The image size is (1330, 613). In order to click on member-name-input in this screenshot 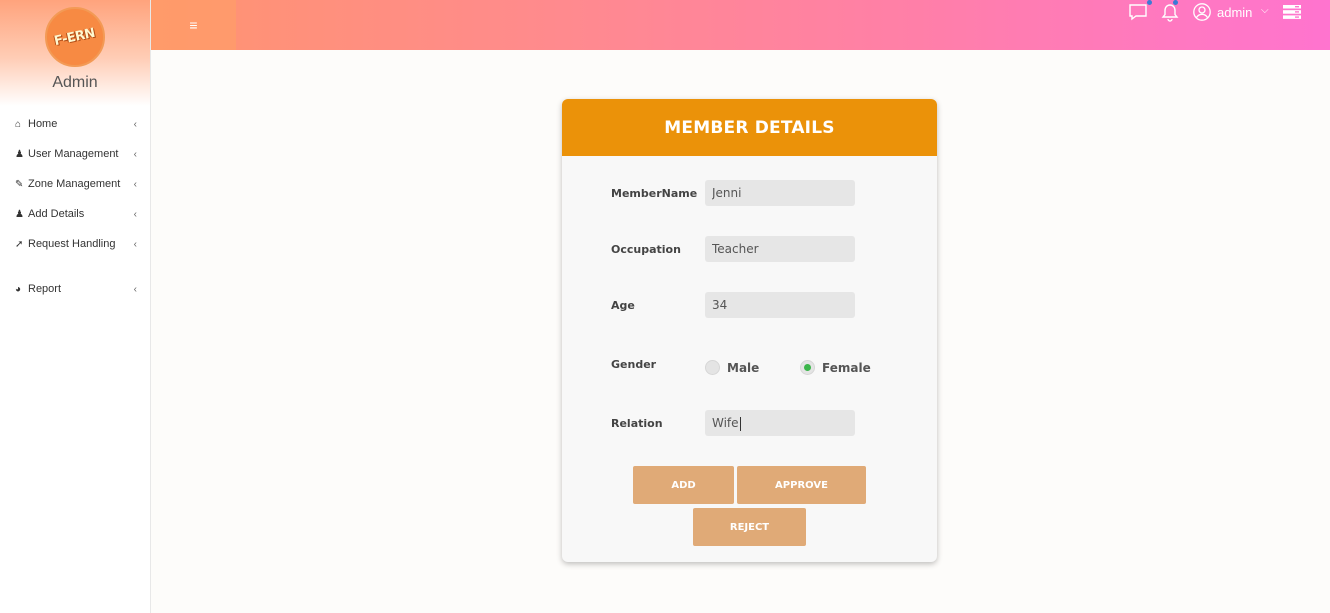, I will do `click(780, 193)`.